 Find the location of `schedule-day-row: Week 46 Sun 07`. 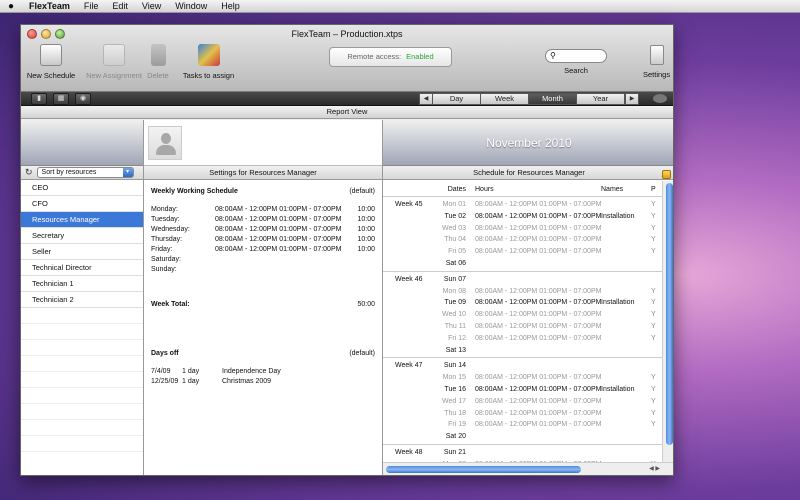

schedule-day-row: Week 46 Sun 07 is located at coordinates (522, 280).